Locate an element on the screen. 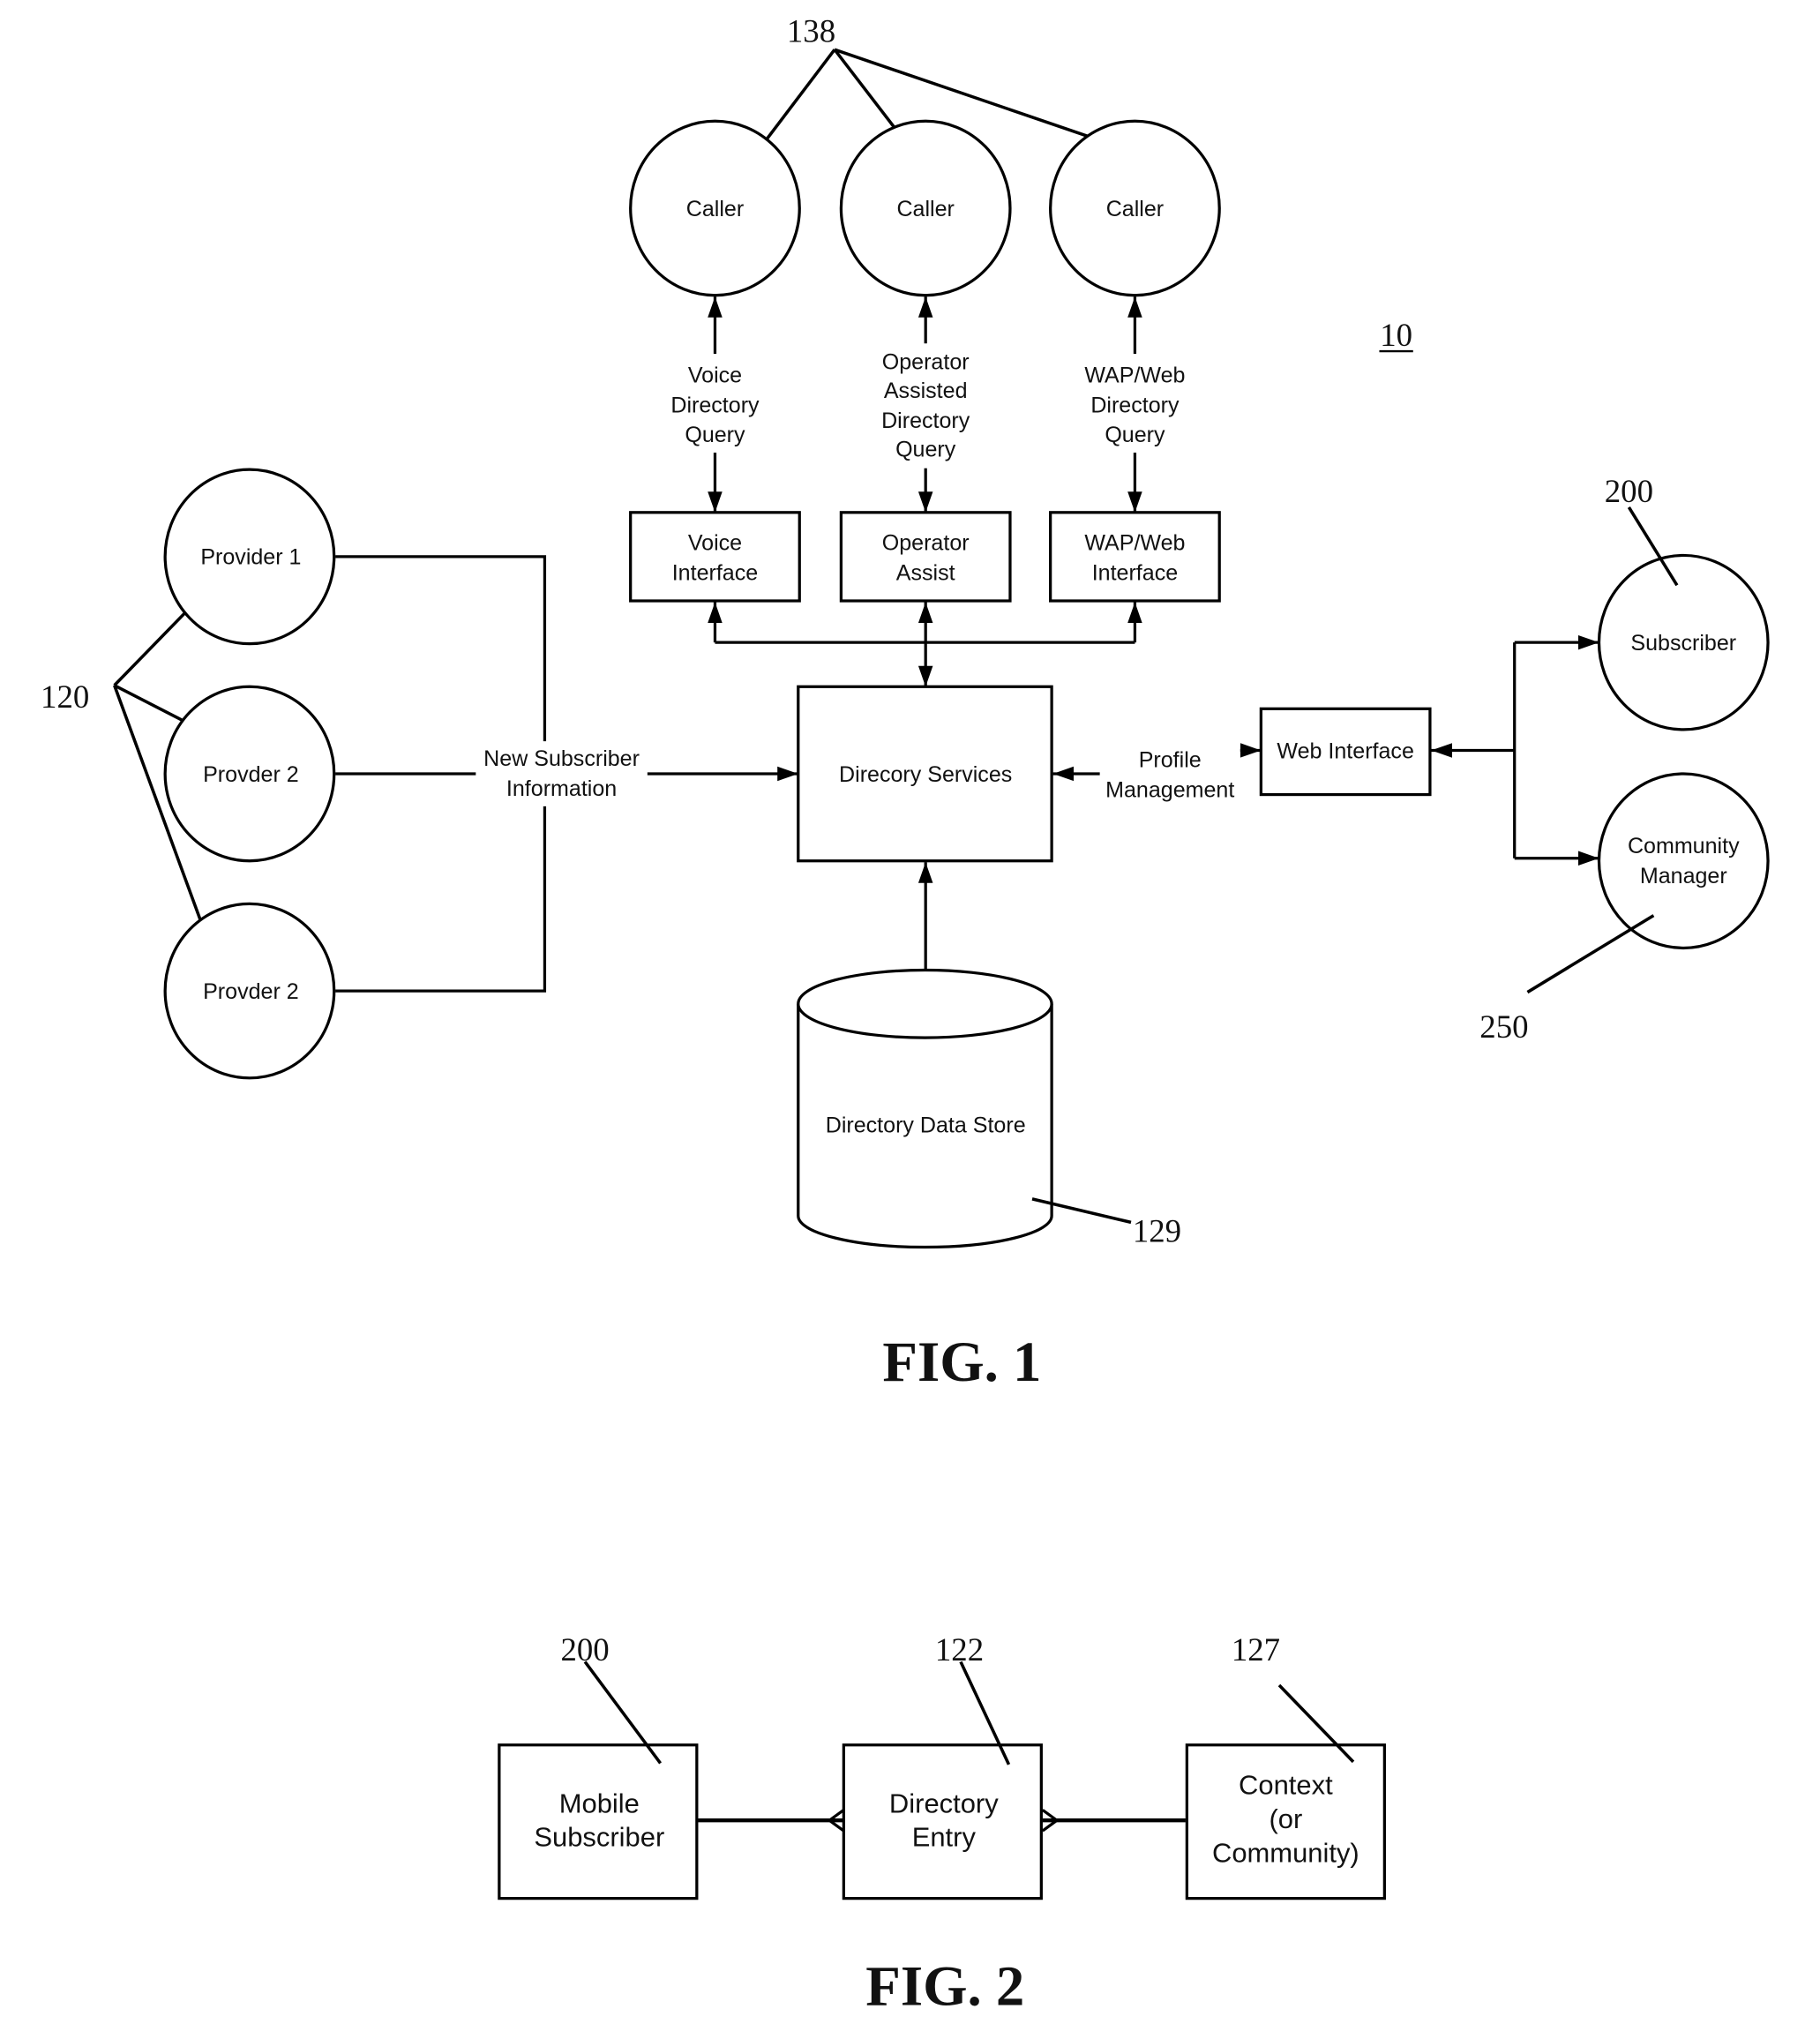 This screenshot has height=2039, width=1820. new-subscriber-label-2: Information is located at coordinates (561, 789).